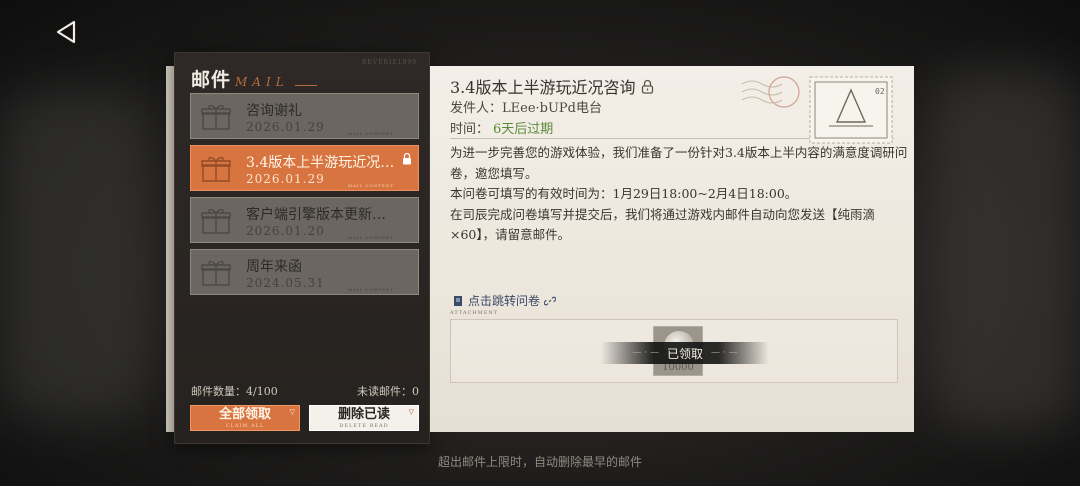 The width and height of the screenshot is (1080, 486). I want to click on body-paragraph: 本问卷可填写的有效时间为：1月29日18:00~2月4日18:00。, so click(624, 193).